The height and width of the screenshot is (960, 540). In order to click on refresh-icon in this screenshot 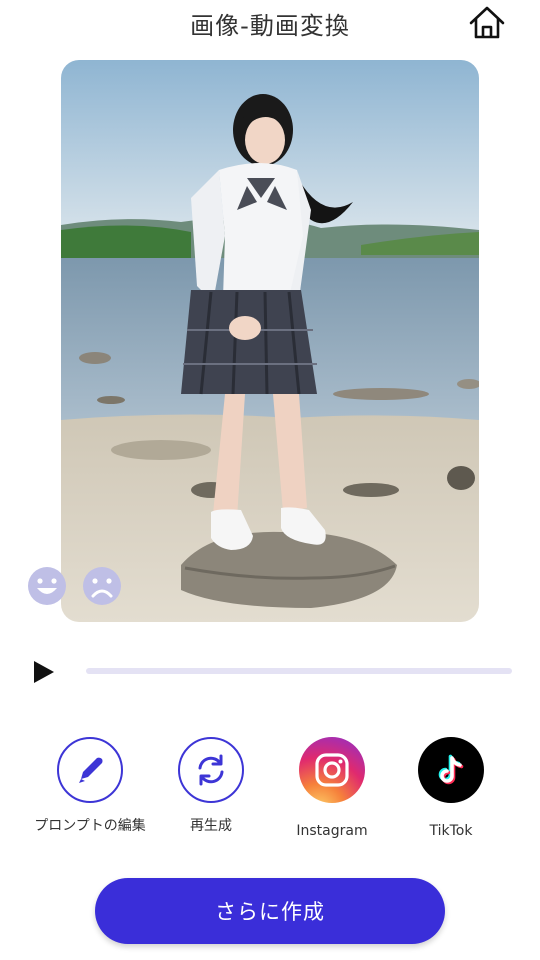, I will do `click(211, 770)`.